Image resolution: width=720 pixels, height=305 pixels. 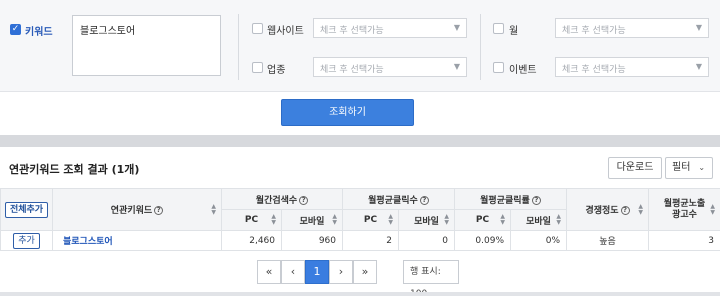 I want to click on header-search-mobile-label: 모바일, so click(x=312, y=222).